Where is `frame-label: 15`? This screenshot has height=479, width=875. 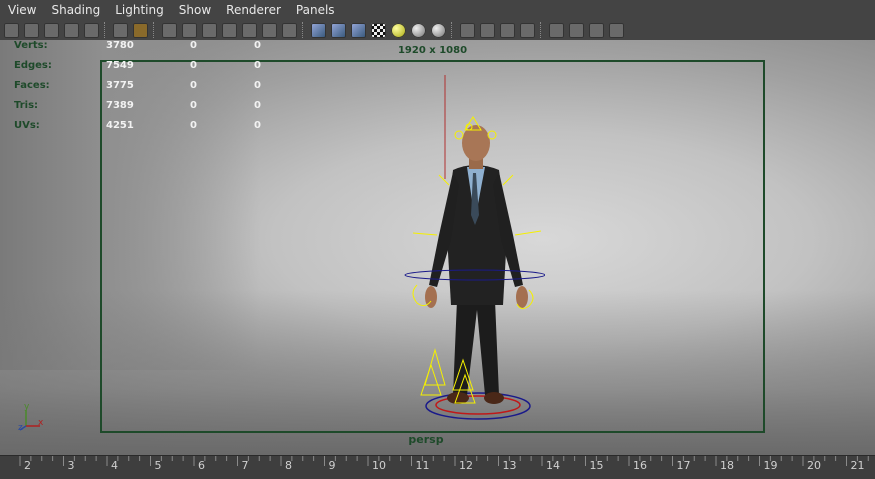 frame-label: 15 is located at coordinates (597, 465).